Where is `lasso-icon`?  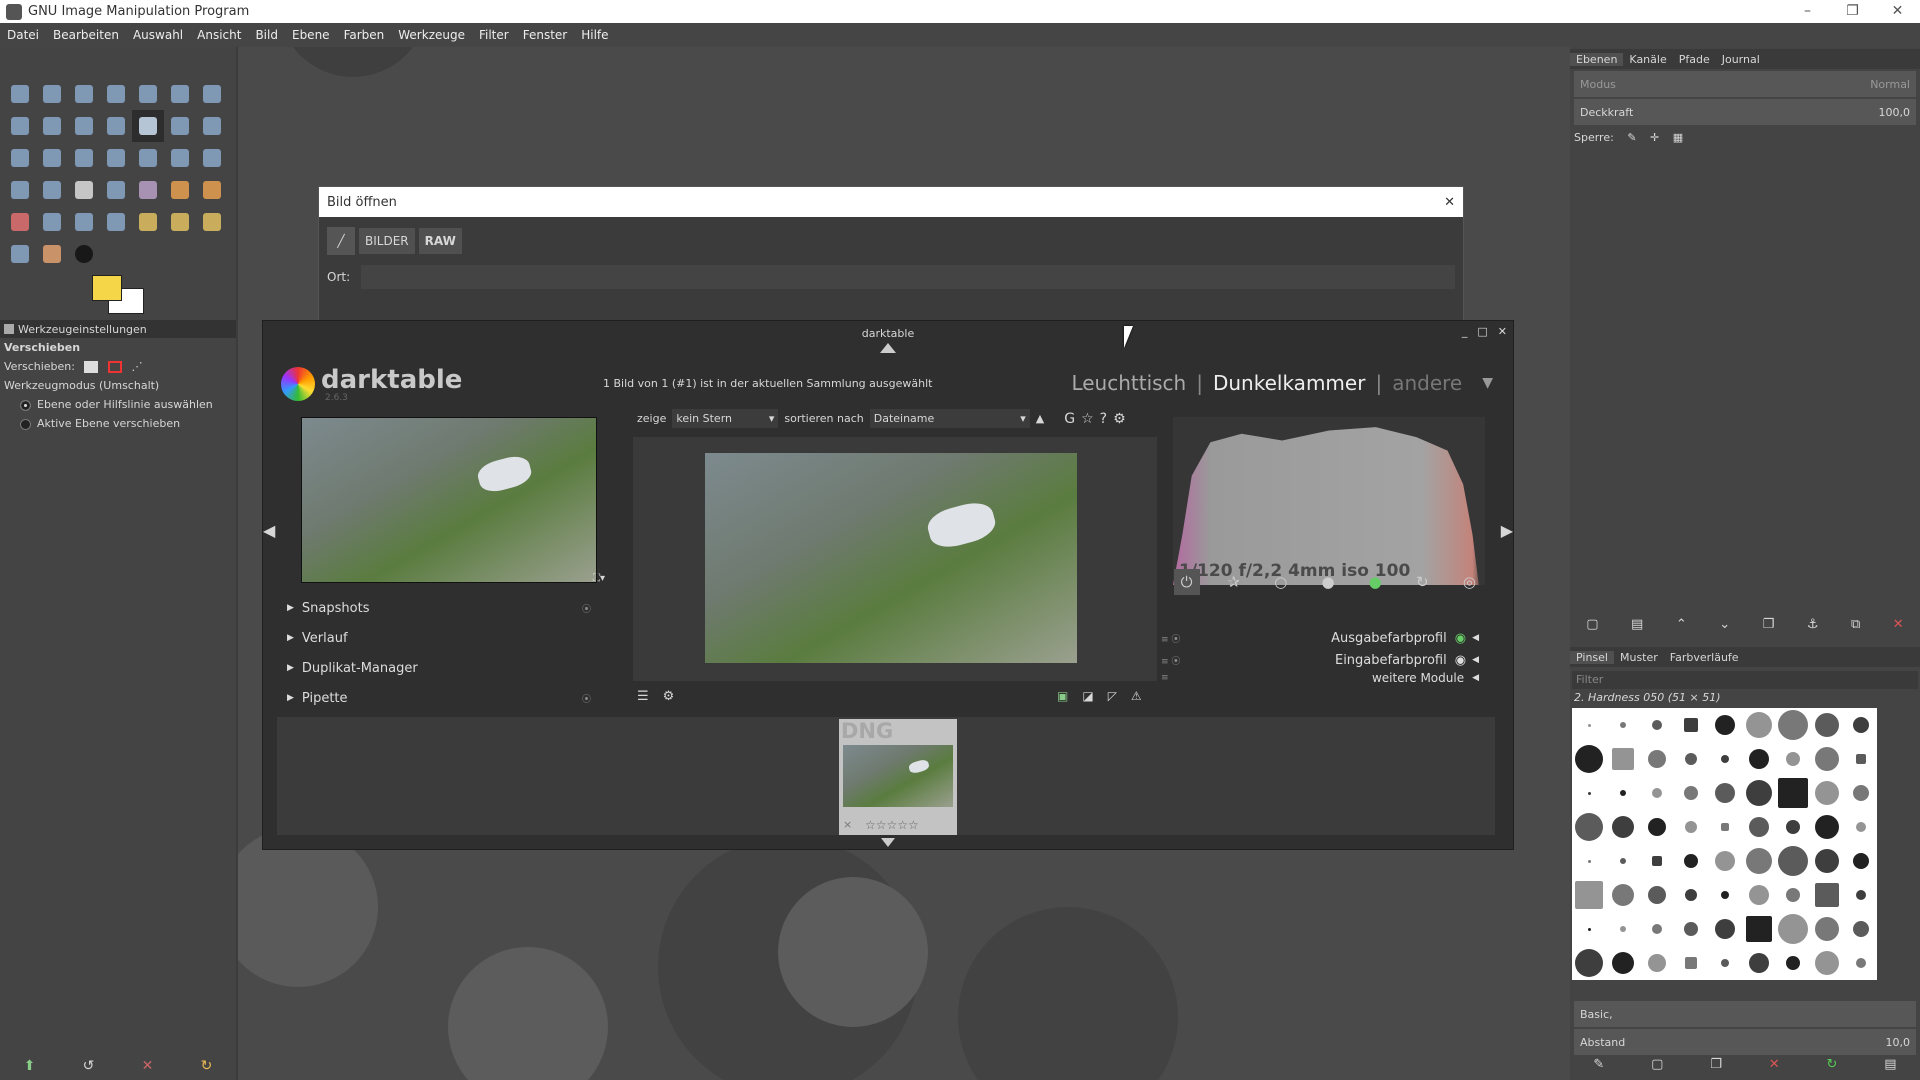
lasso-icon is located at coordinates (84, 94).